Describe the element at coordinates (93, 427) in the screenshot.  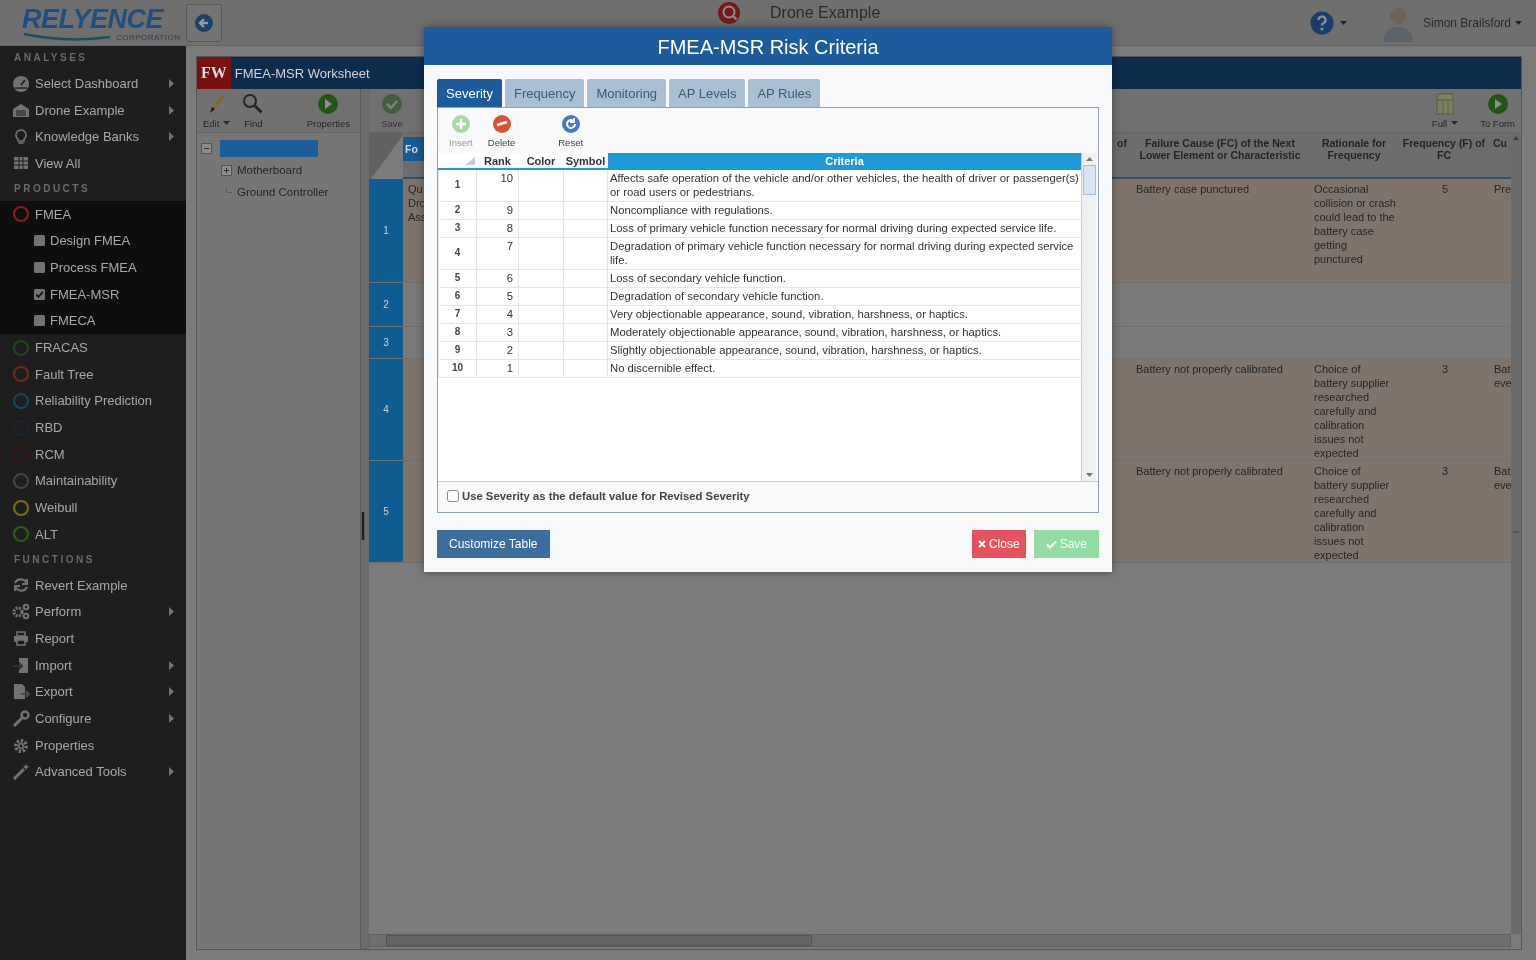
I see `sidebar-item: RBD` at that location.